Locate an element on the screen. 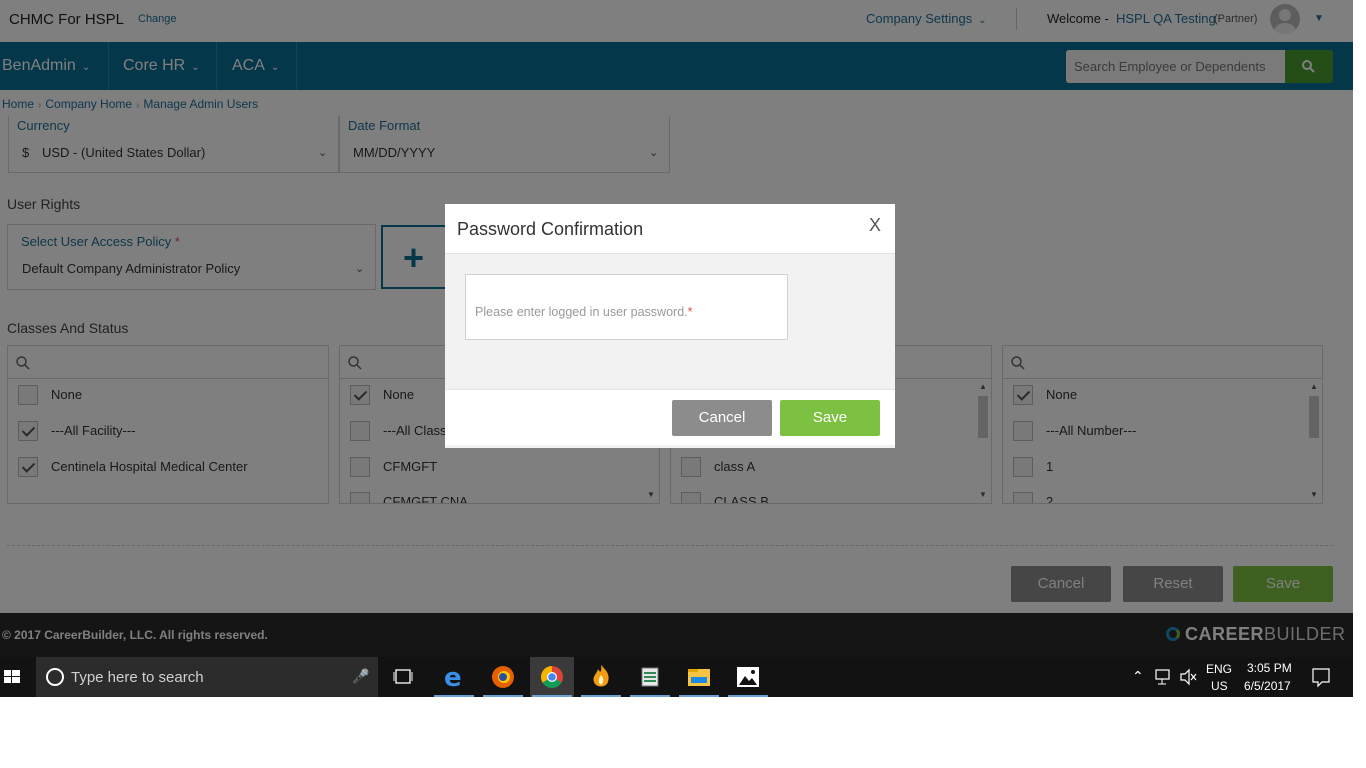 The height and width of the screenshot is (768, 1366). microphone-icon: 🎤 is located at coordinates (360, 676).